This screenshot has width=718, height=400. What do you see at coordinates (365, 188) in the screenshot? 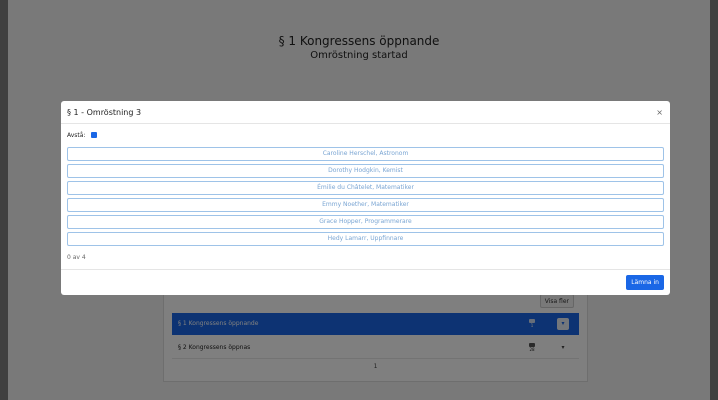
I see `vote-option: Émilie du Châtelet, Matematiker` at bounding box center [365, 188].